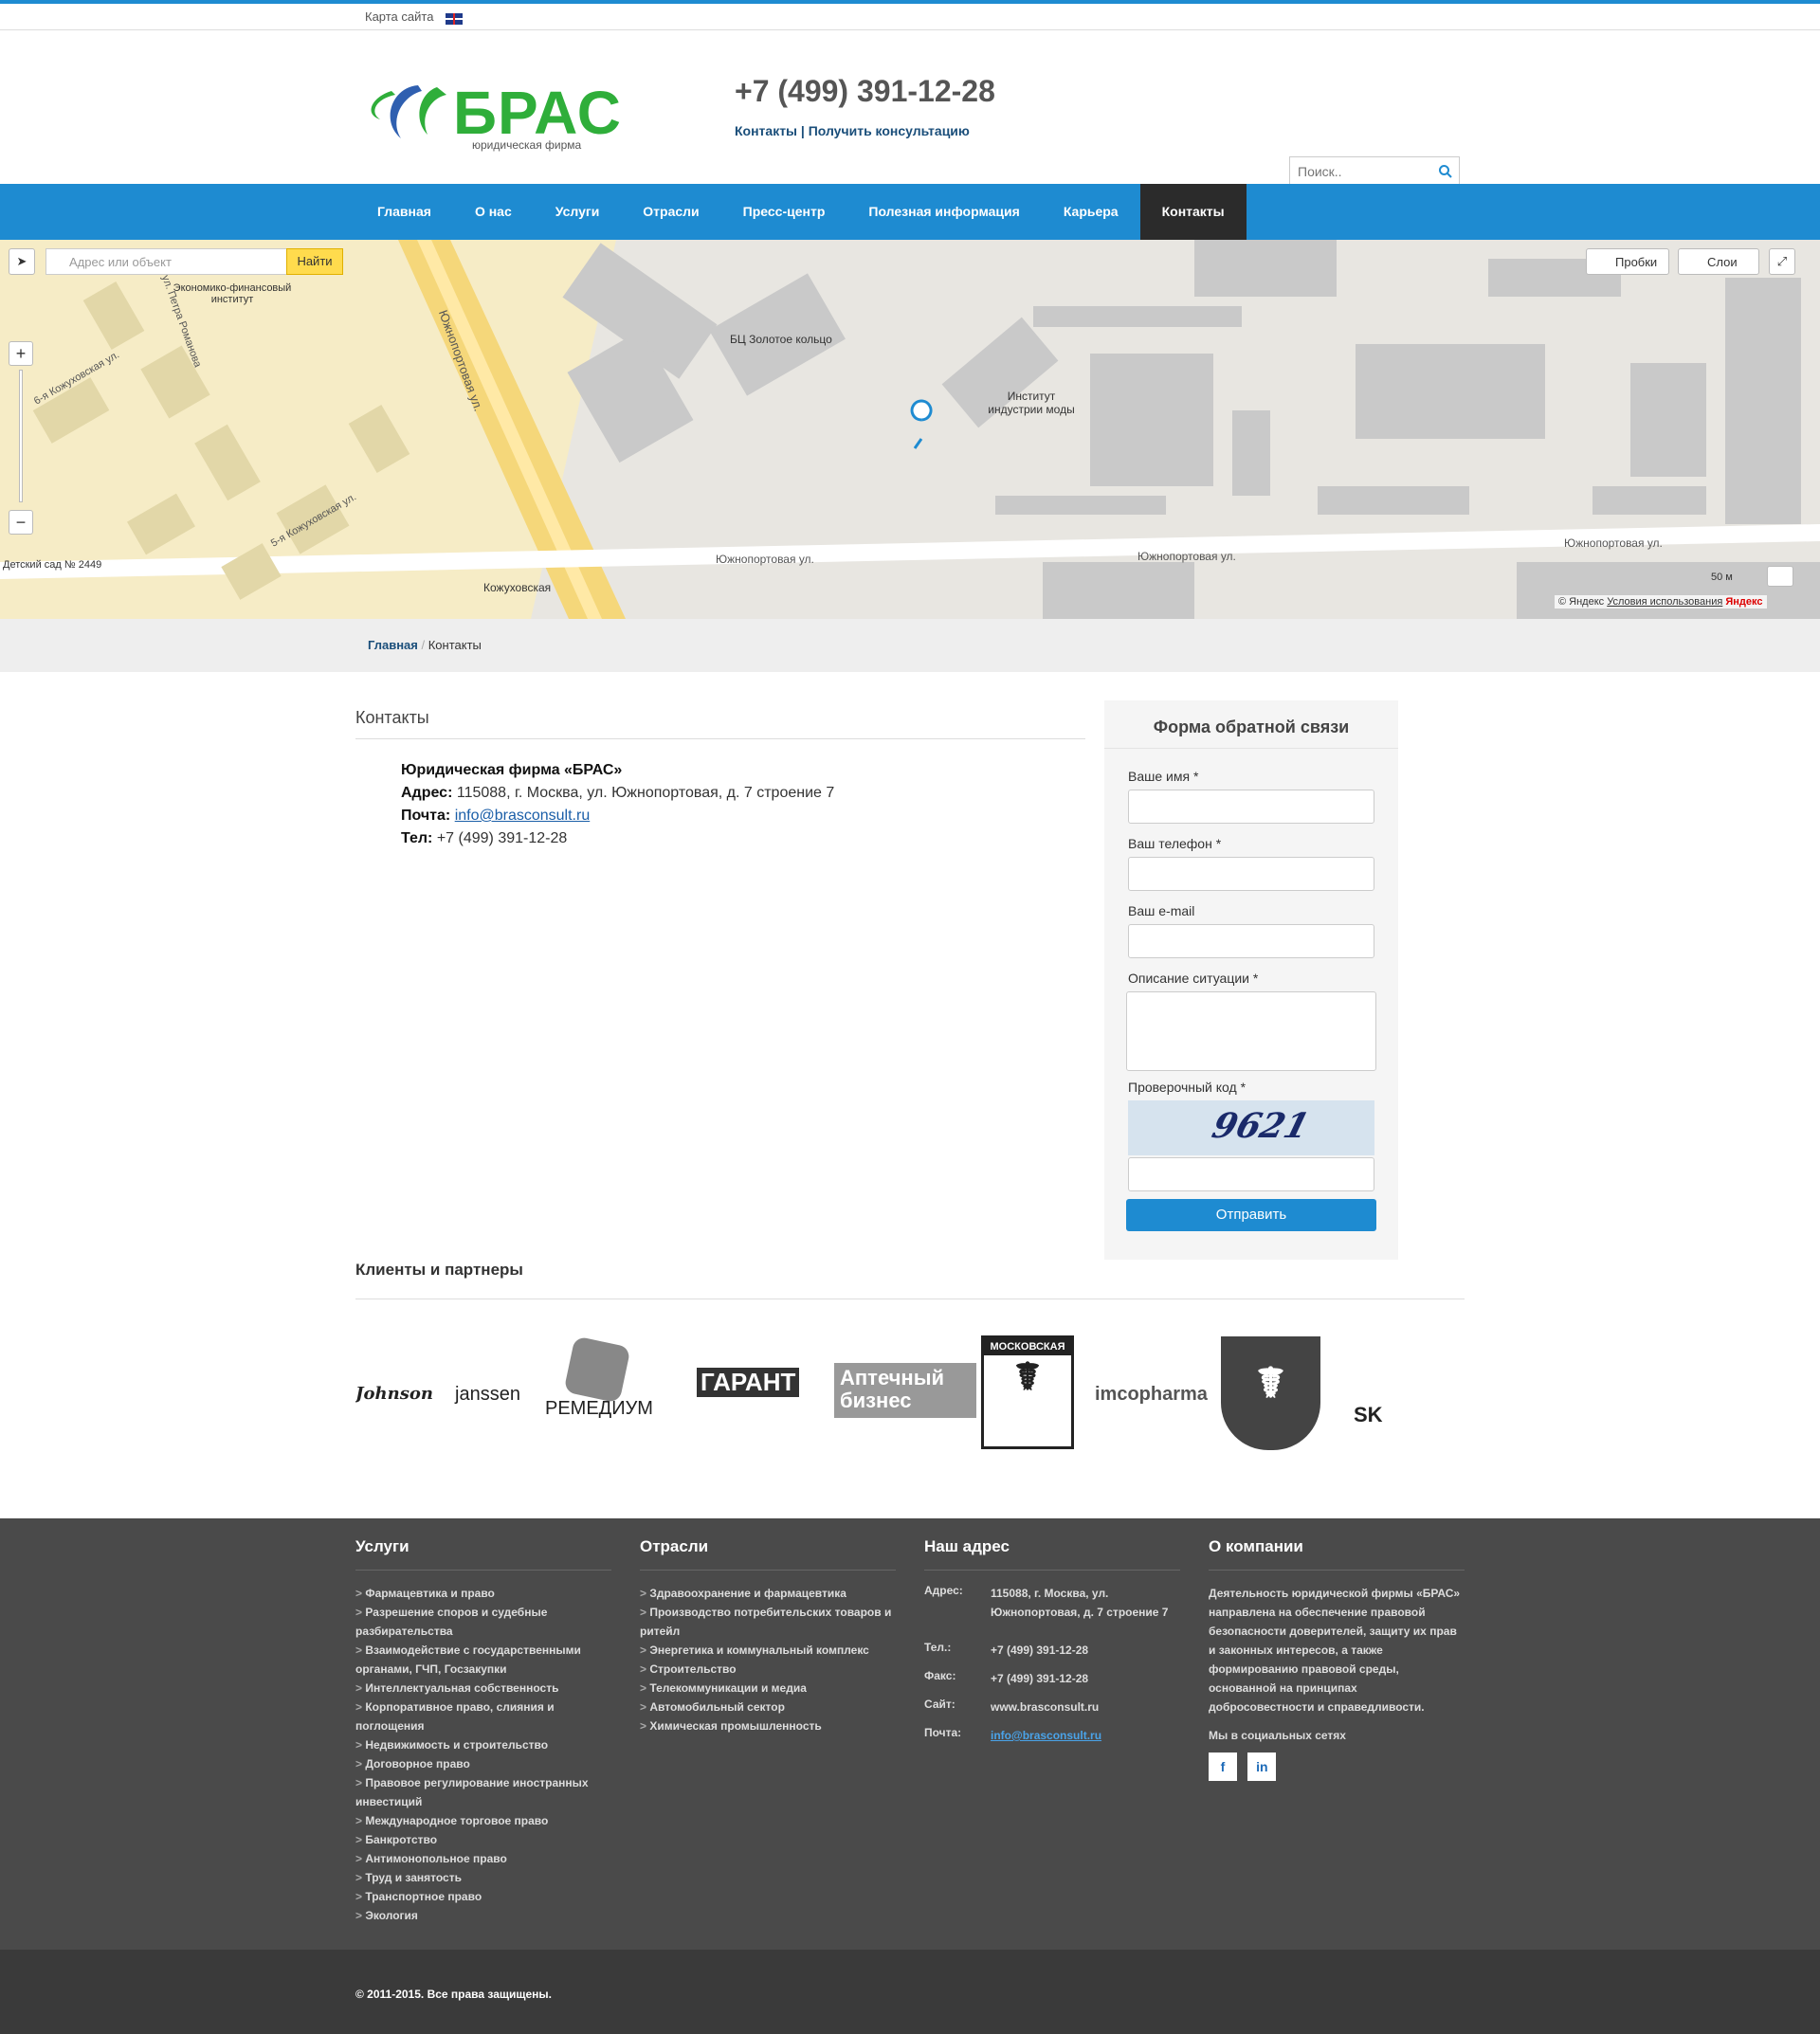  I want to click on client-logo-sk: SK, so click(1368, 1415).